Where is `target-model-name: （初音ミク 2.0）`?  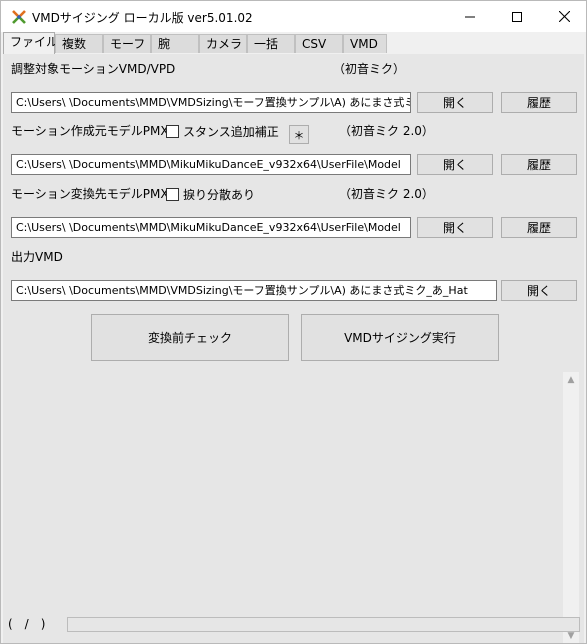 target-model-name: （初音ミク 2.0） is located at coordinates (386, 194).